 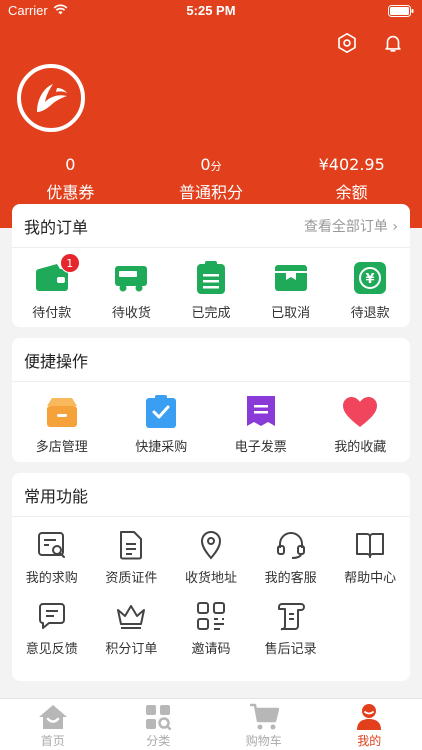 What do you see at coordinates (369, 717) in the screenshot?
I see `user-icon` at bounding box center [369, 717].